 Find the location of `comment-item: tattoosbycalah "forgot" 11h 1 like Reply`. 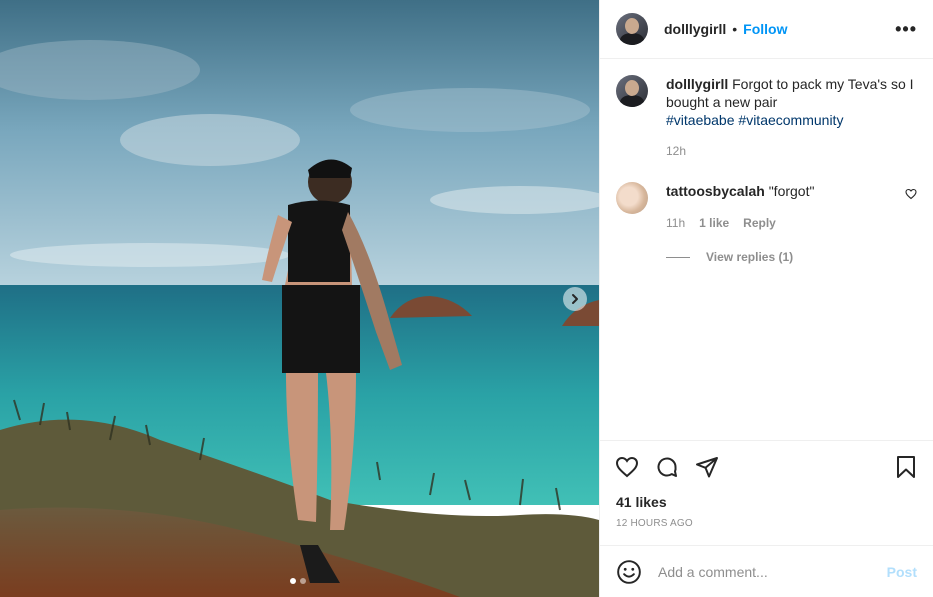

comment-item: tattoosbycalah "forgot" 11h 1 like Reply is located at coordinates (766, 207).